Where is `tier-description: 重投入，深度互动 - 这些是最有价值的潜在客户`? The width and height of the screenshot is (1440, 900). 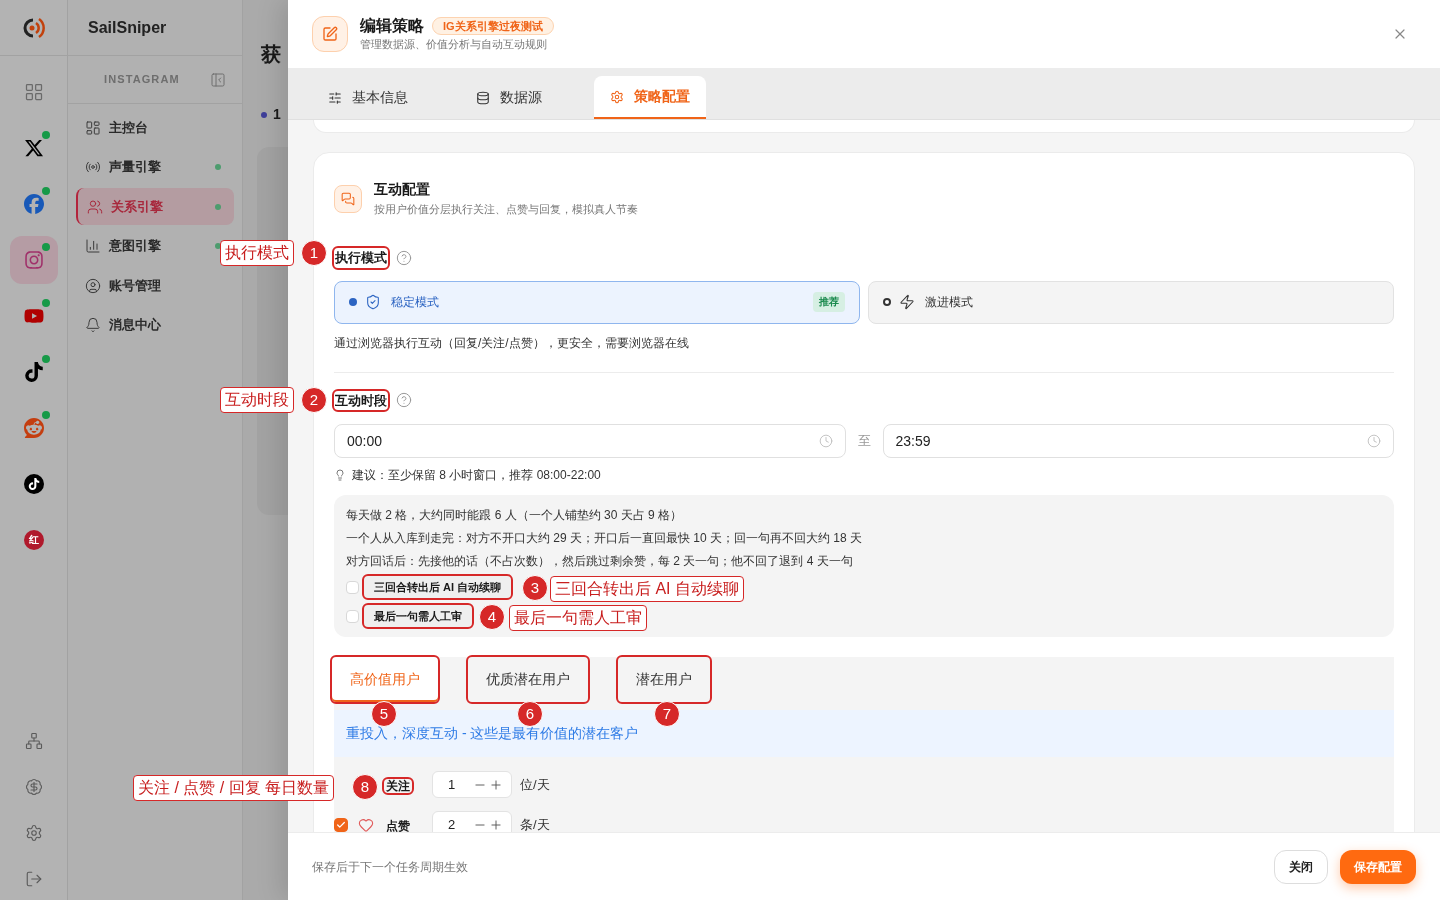
tier-description: 重投入，深度互动 - 这些是最有价值的潜在客户 is located at coordinates (492, 733).